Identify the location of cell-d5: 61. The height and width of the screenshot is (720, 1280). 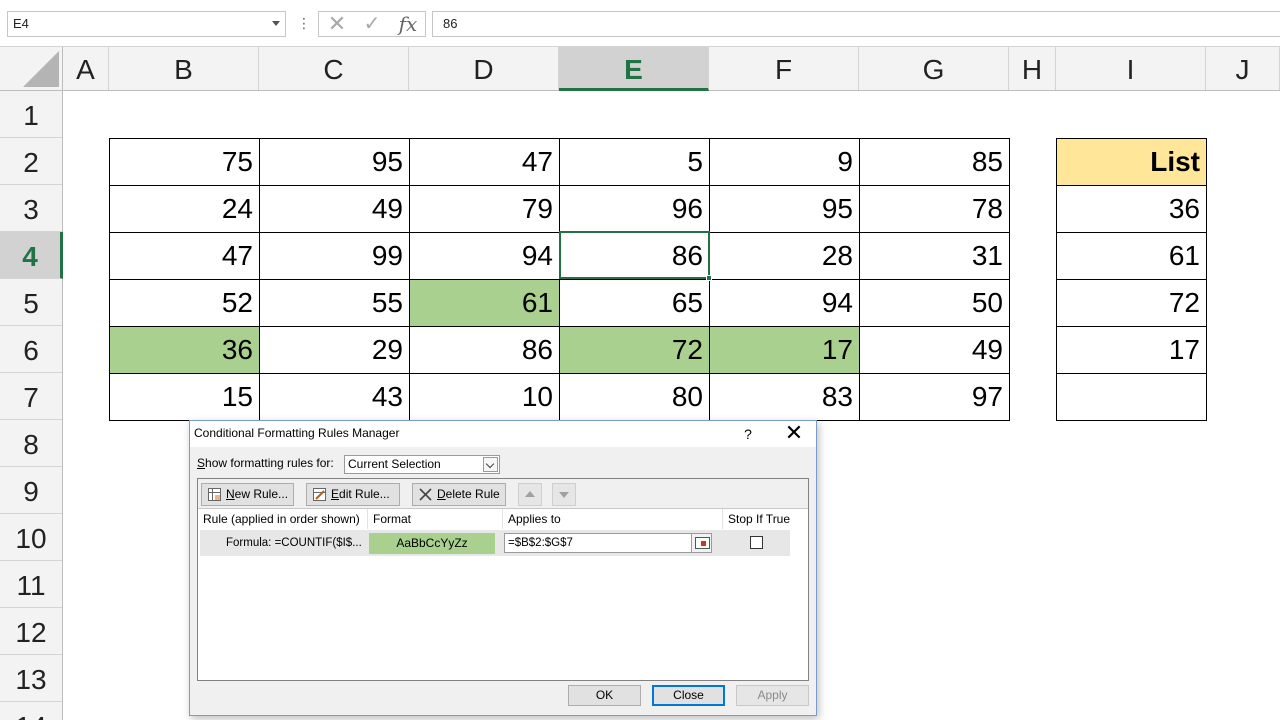
(484, 303).